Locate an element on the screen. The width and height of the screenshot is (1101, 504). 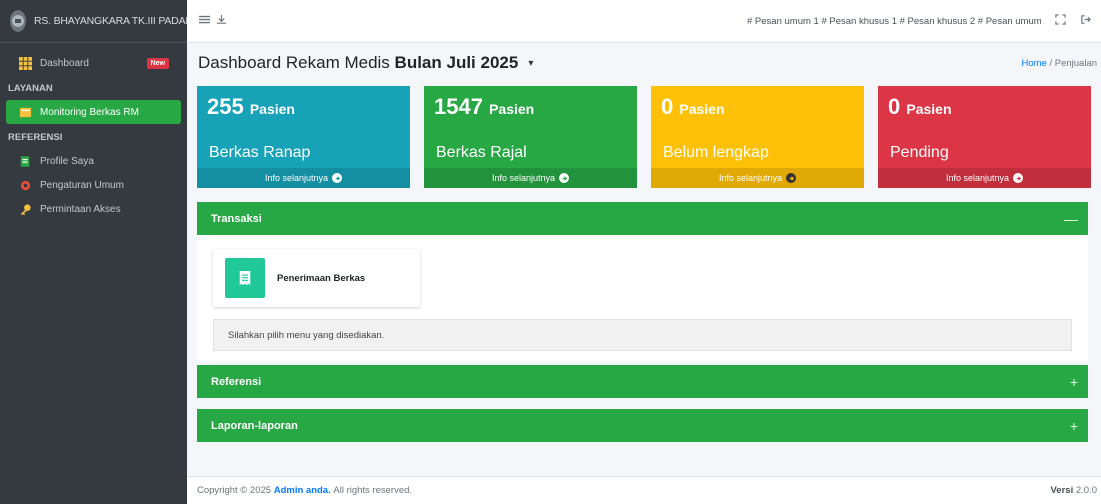
download-icon is located at coordinates (221, 21).